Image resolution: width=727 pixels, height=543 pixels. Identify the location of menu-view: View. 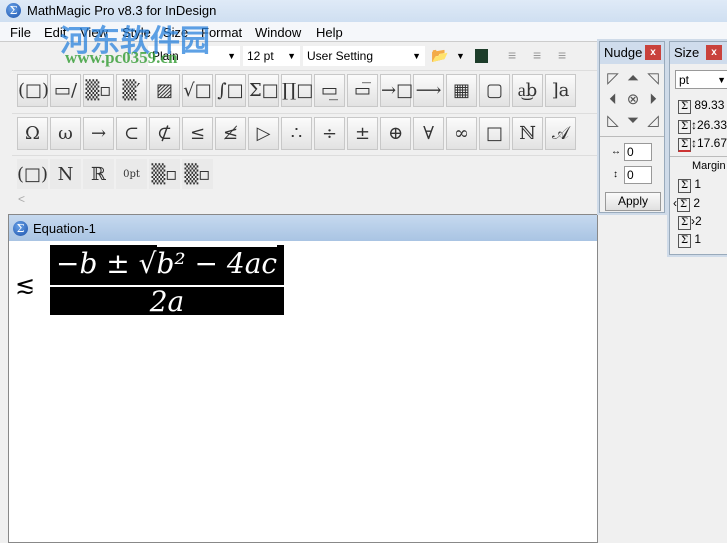
(94, 32).